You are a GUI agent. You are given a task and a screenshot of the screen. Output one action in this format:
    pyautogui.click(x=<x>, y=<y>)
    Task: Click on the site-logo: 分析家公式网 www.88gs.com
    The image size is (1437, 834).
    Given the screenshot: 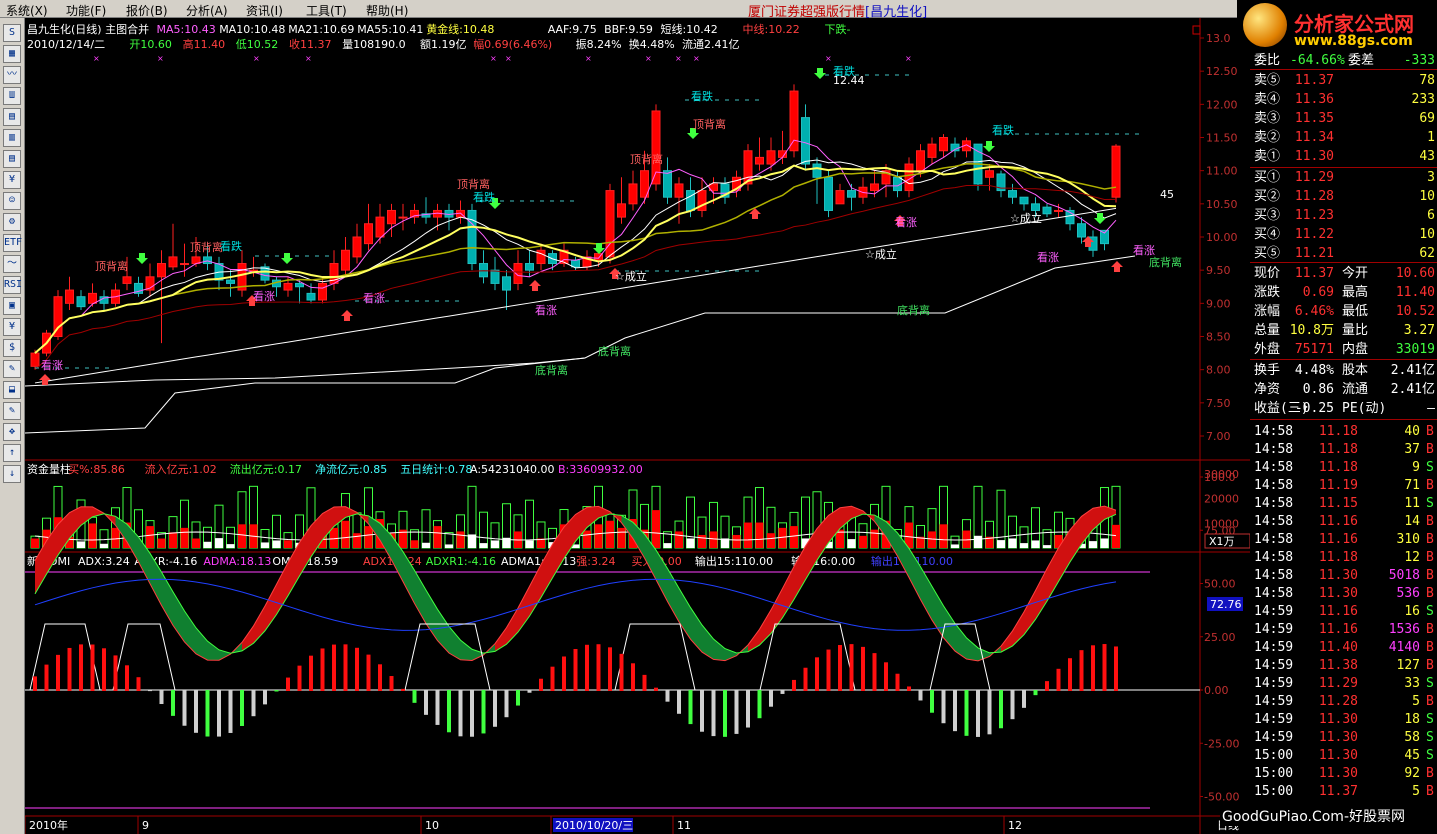 What is the action you would take?
    pyautogui.click(x=1337, y=26)
    